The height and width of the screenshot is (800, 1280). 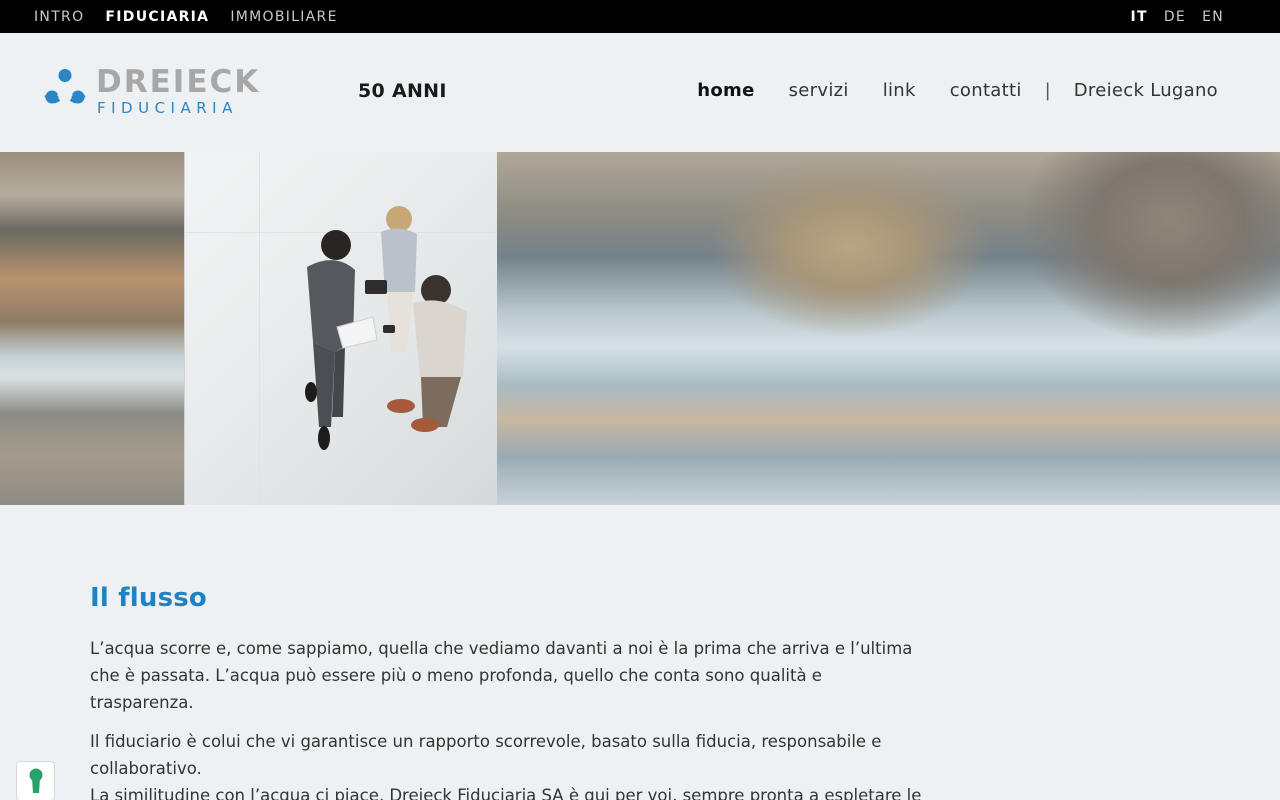 I want to click on logo-name: DREIECK, so click(x=178, y=82).